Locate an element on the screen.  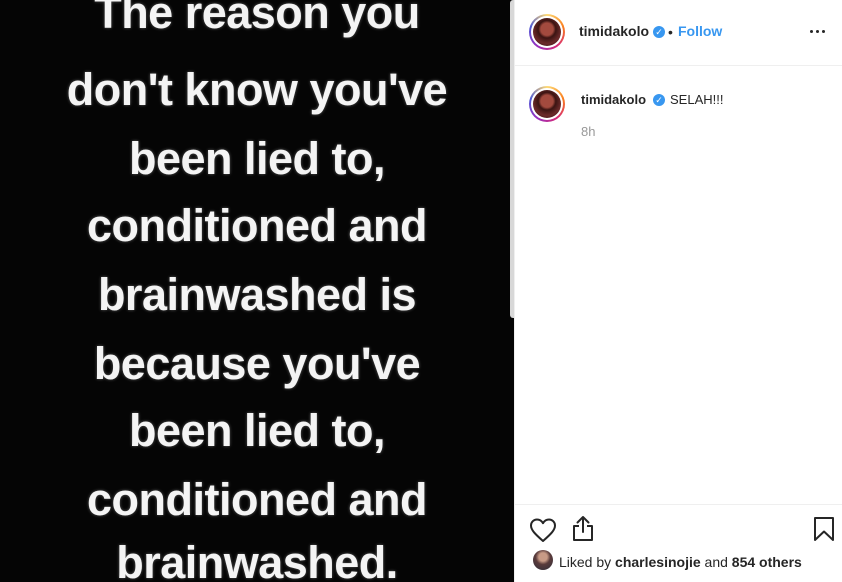
quote-line: The reason you is located at coordinates (257, 19).